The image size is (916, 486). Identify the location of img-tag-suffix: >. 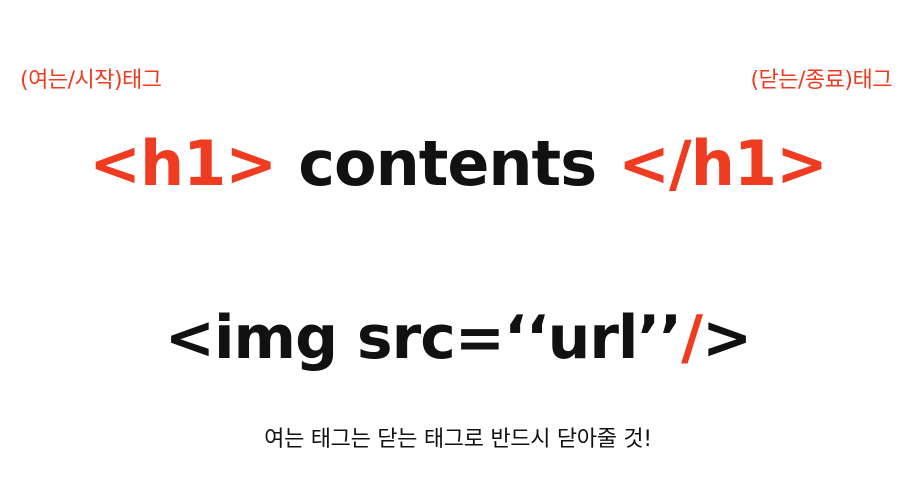
(727, 338).